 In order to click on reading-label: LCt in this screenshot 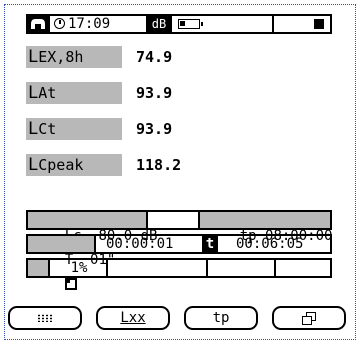, I will do `click(74, 129)`.